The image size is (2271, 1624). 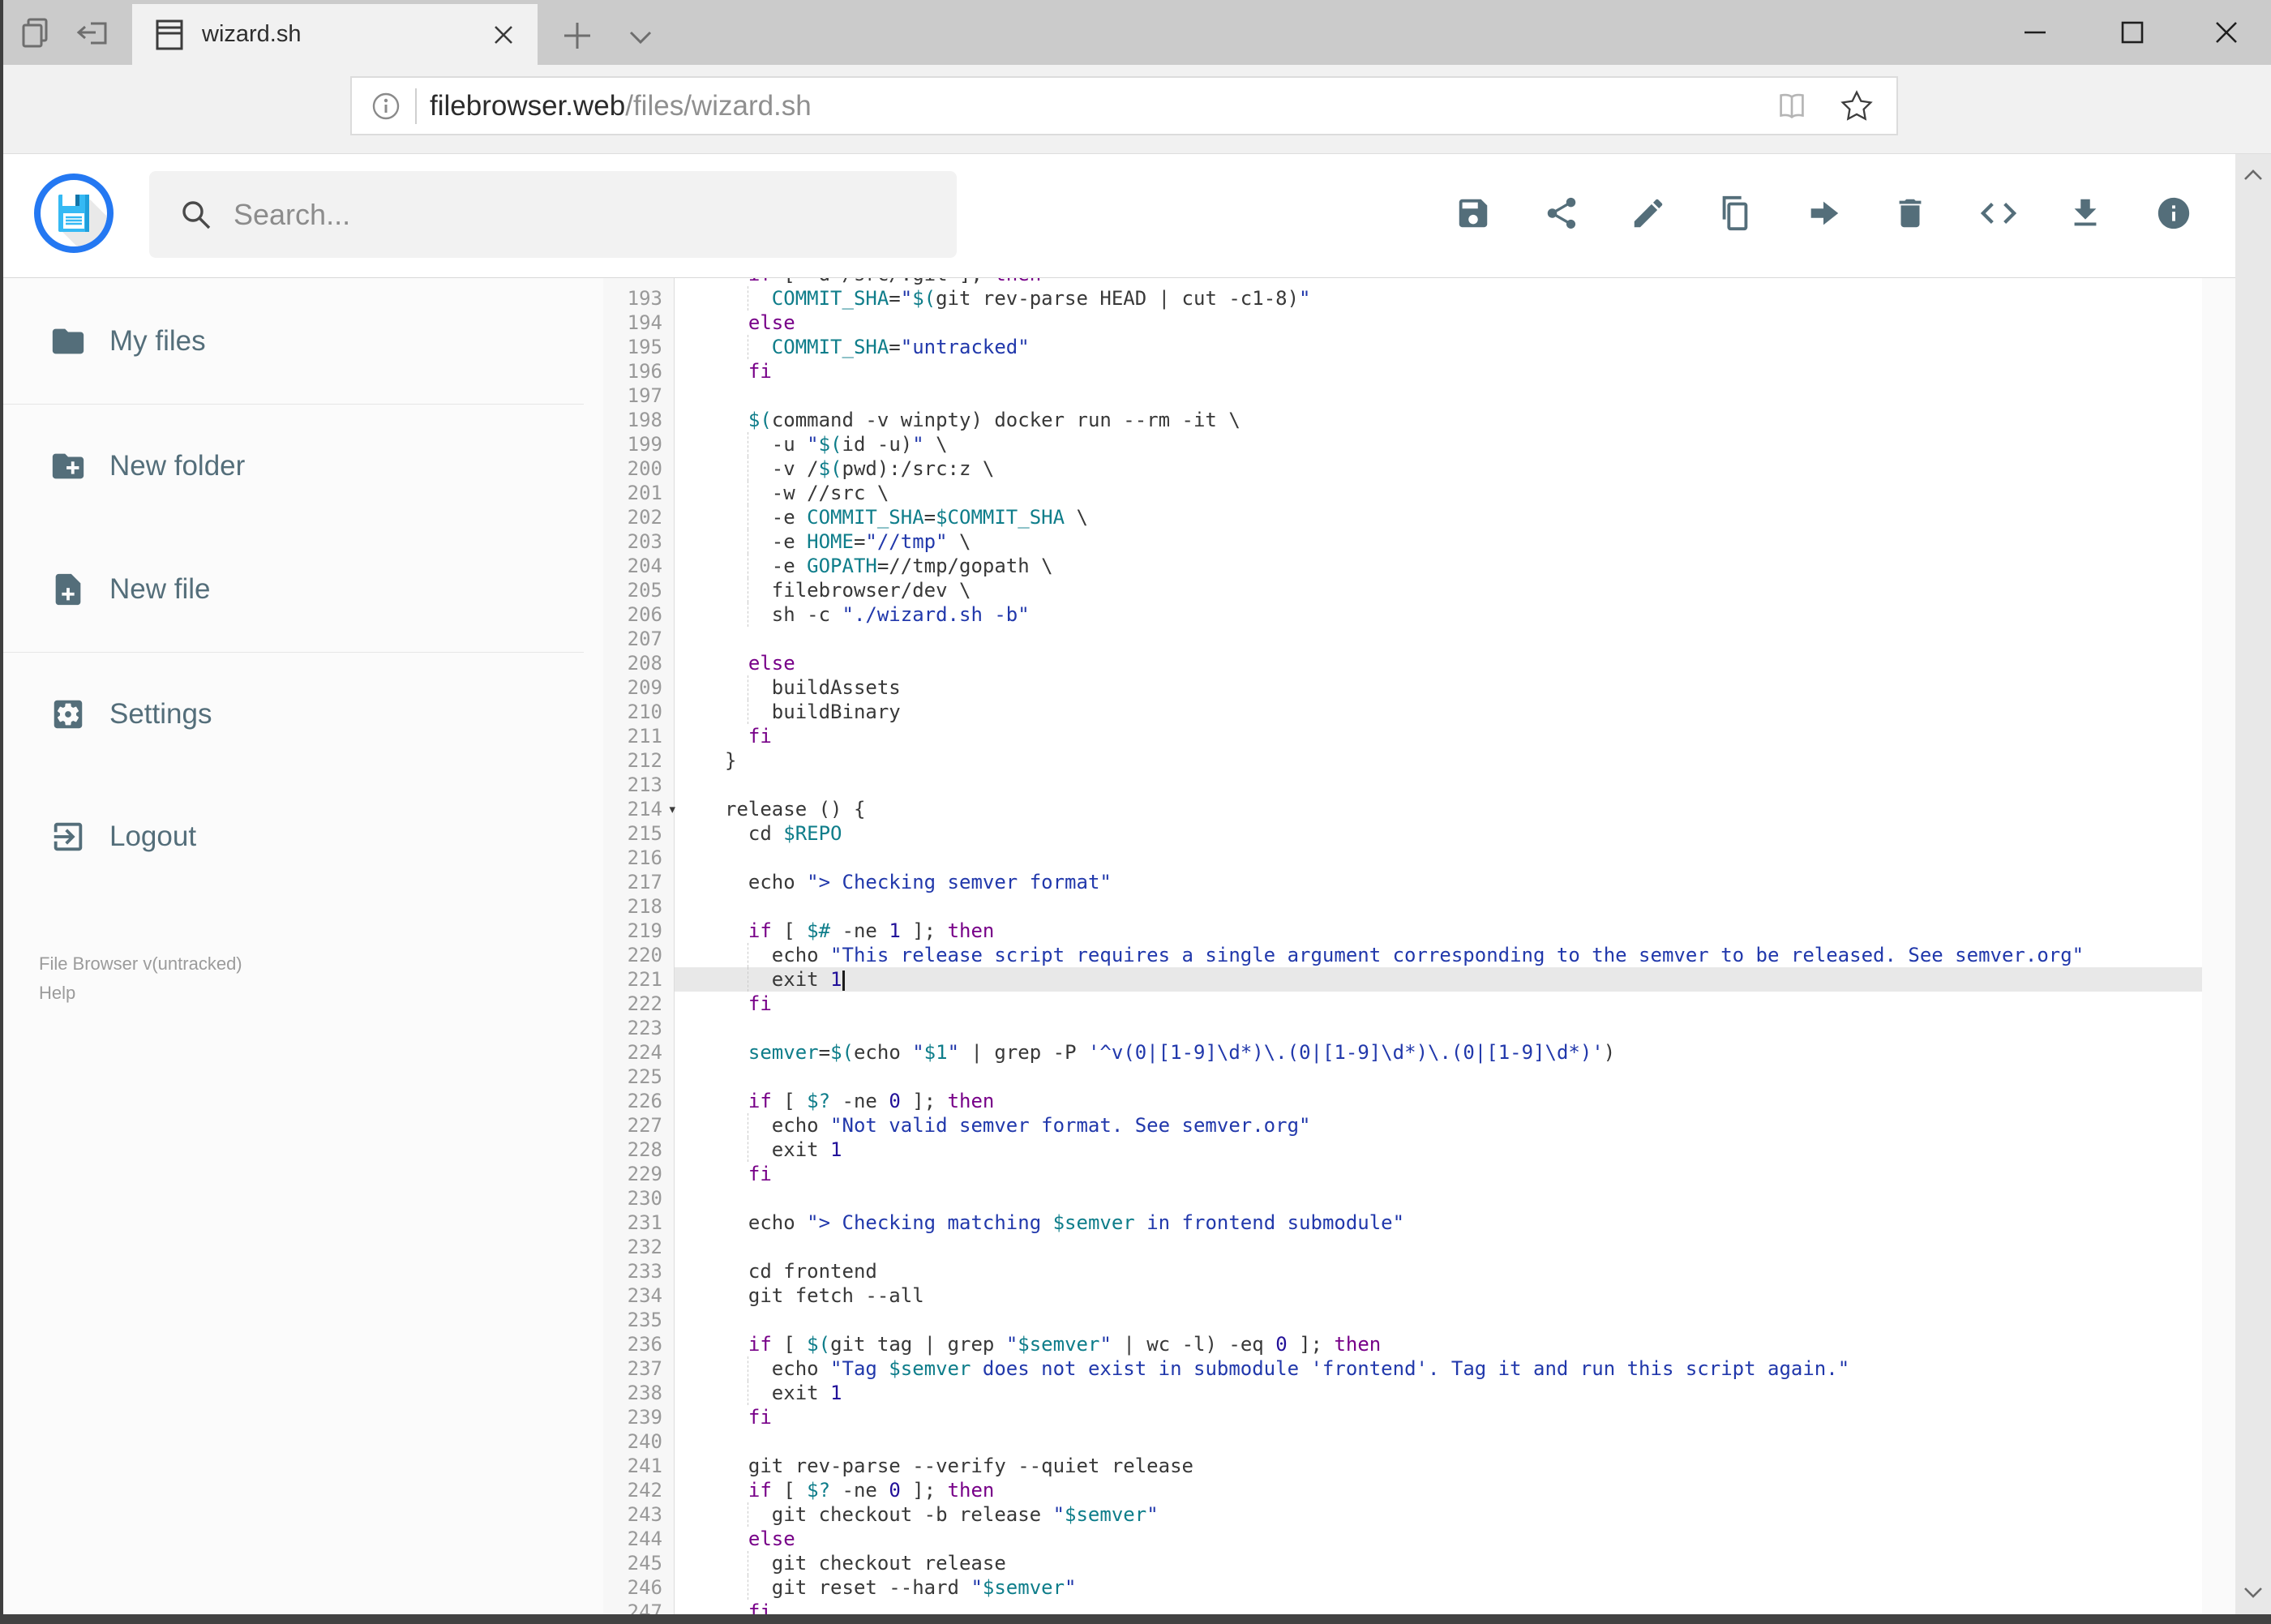 What do you see at coordinates (639, 1271) in the screenshot?
I see `line-number: 233` at bounding box center [639, 1271].